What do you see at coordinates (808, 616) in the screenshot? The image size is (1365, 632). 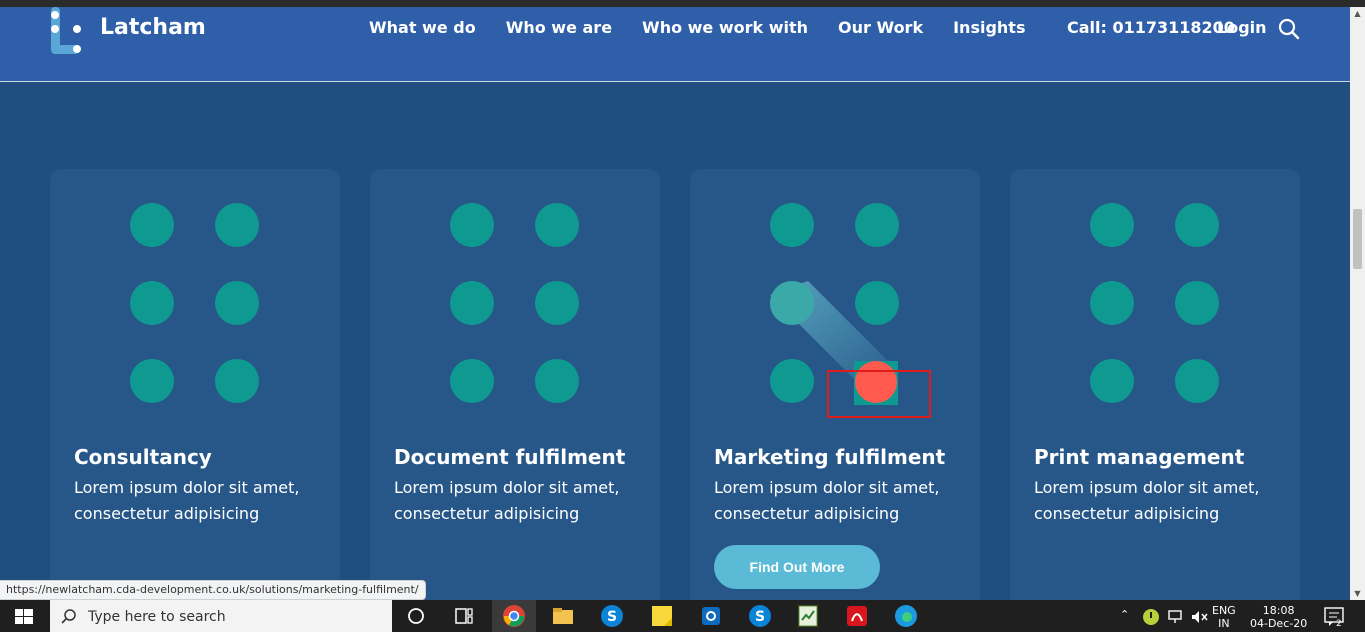 I see `spreadsheet-icon` at bounding box center [808, 616].